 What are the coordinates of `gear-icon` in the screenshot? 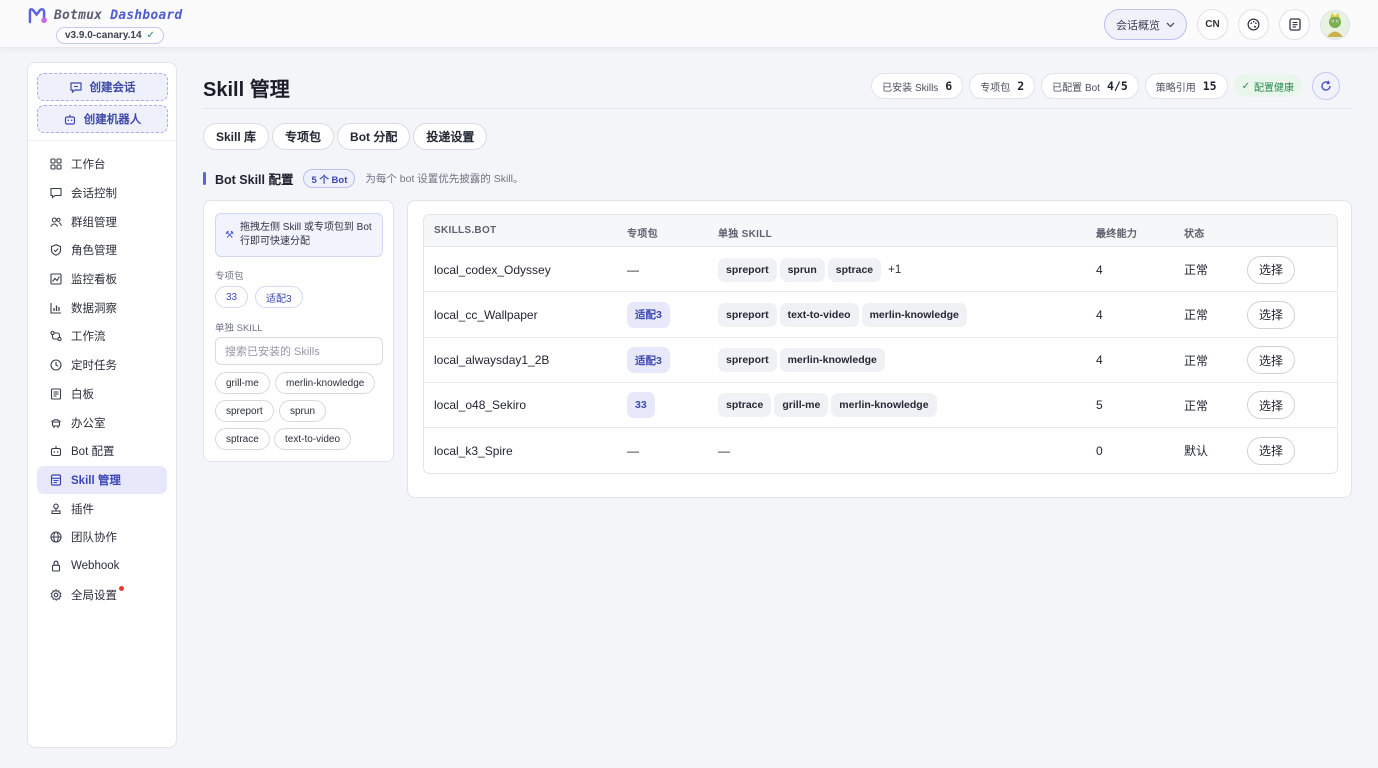 It's located at (56, 594).